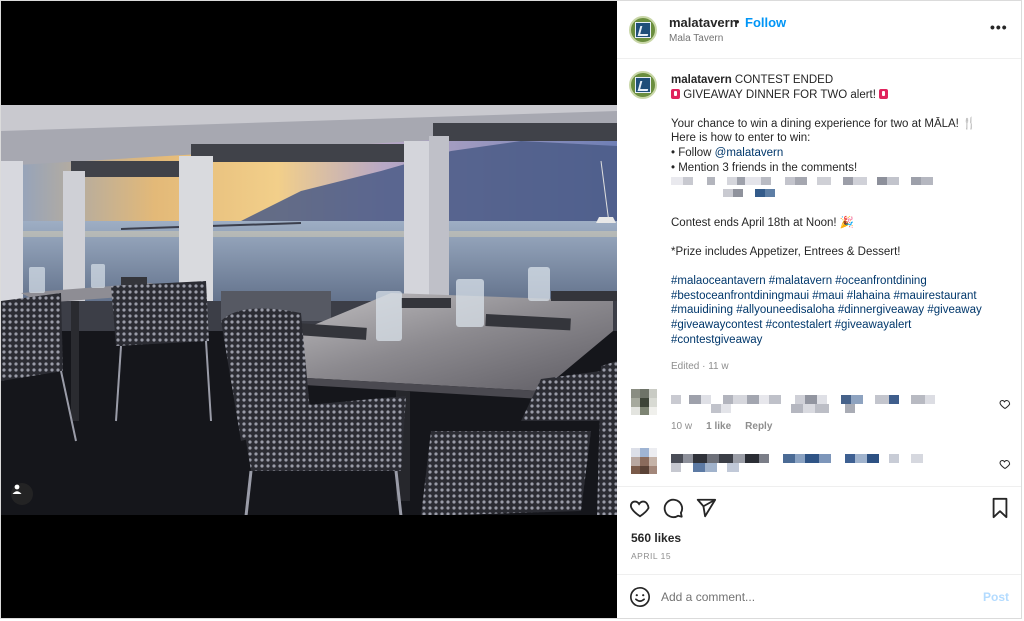 The width and height of the screenshot is (1024, 621). Describe the element at coordinates (640, 597) in the screenshot. I see `emoji-icon` at that location.